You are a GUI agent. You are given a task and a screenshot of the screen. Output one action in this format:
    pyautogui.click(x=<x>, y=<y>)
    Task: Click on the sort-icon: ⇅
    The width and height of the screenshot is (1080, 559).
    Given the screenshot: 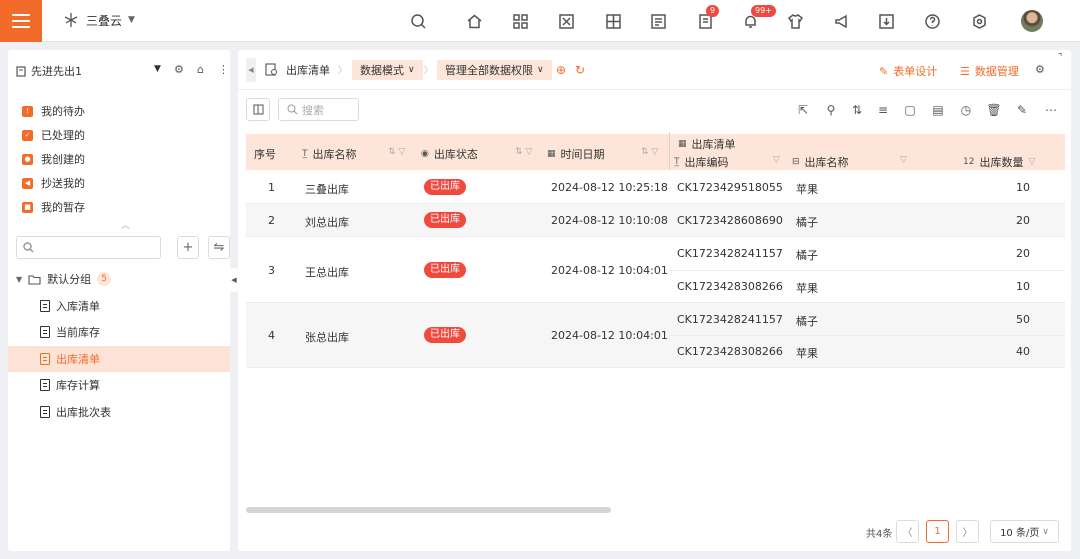 What is the action you would take?
    pyautogui.click(x=857, y=110)
    